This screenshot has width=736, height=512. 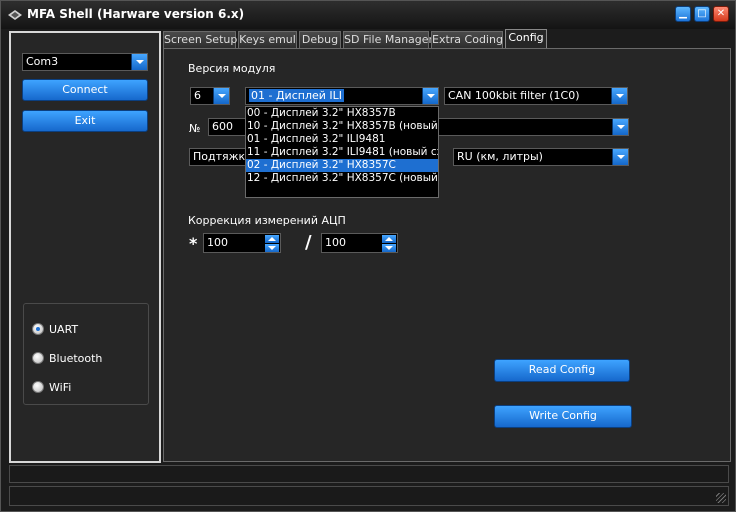 I want to click on connect-button: Connect, so click(x=85, y=90).